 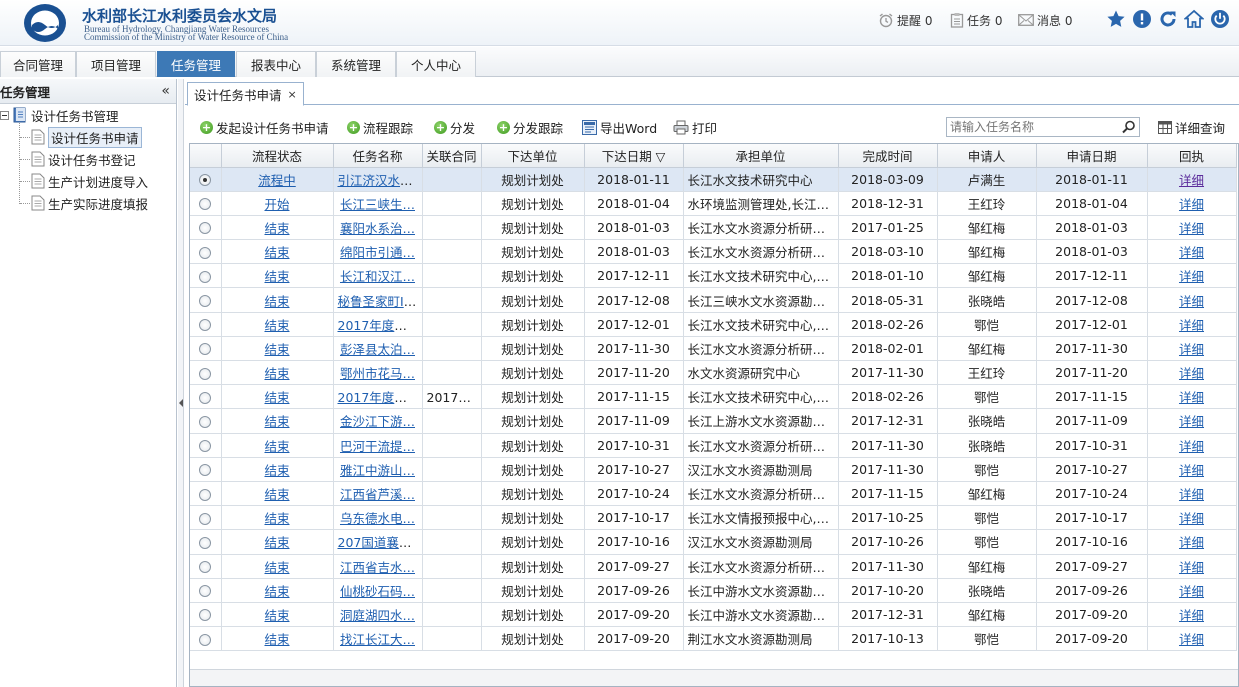 I want to click on favorite-button, so click(x=1116, y=19).